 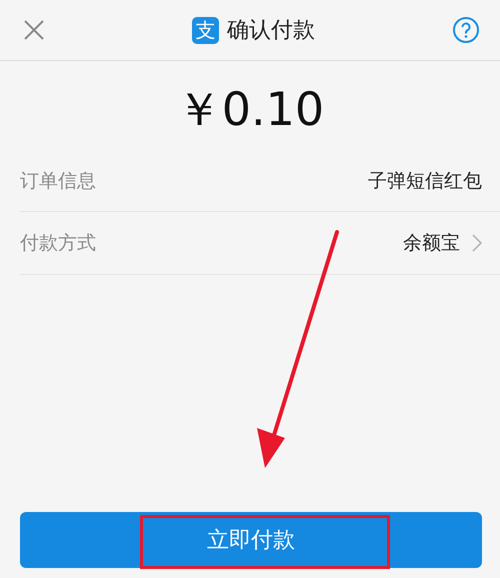 I want to click on close-icon, so click(x=34, y=30).